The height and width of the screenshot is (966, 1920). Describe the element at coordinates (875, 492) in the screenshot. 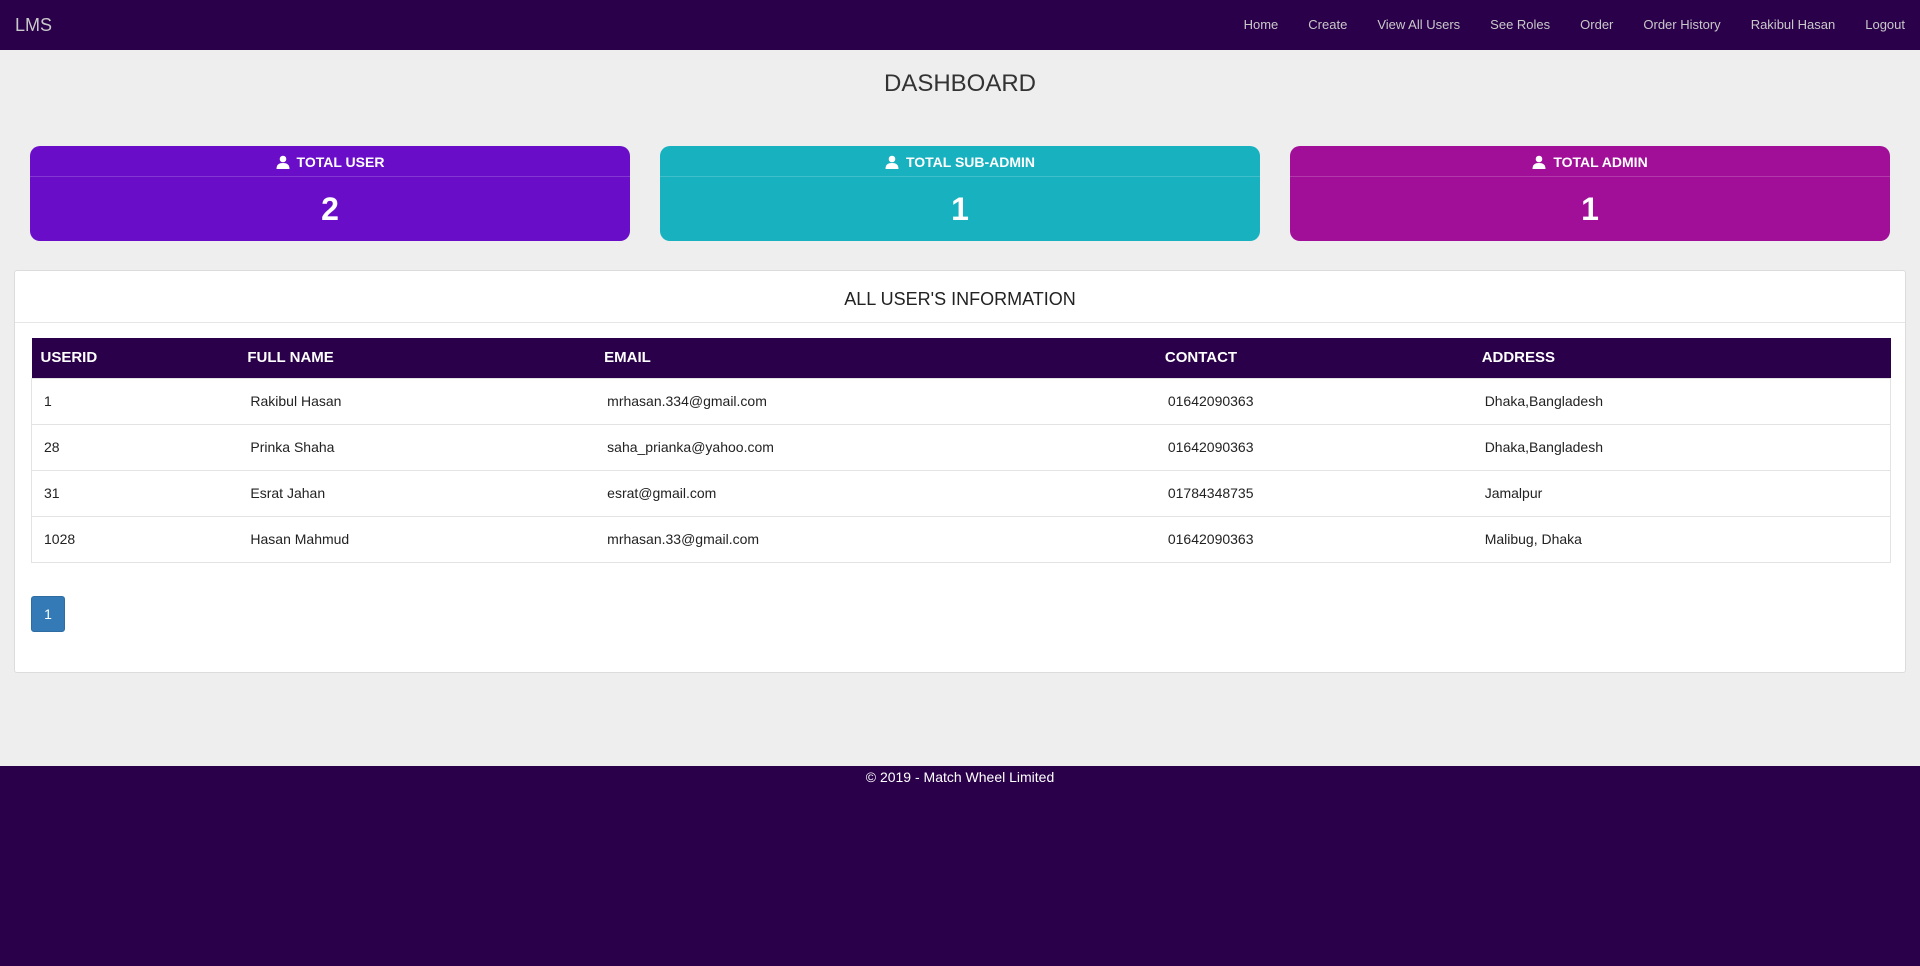

I see `cell-email: esrat@gmail.com` at that location.